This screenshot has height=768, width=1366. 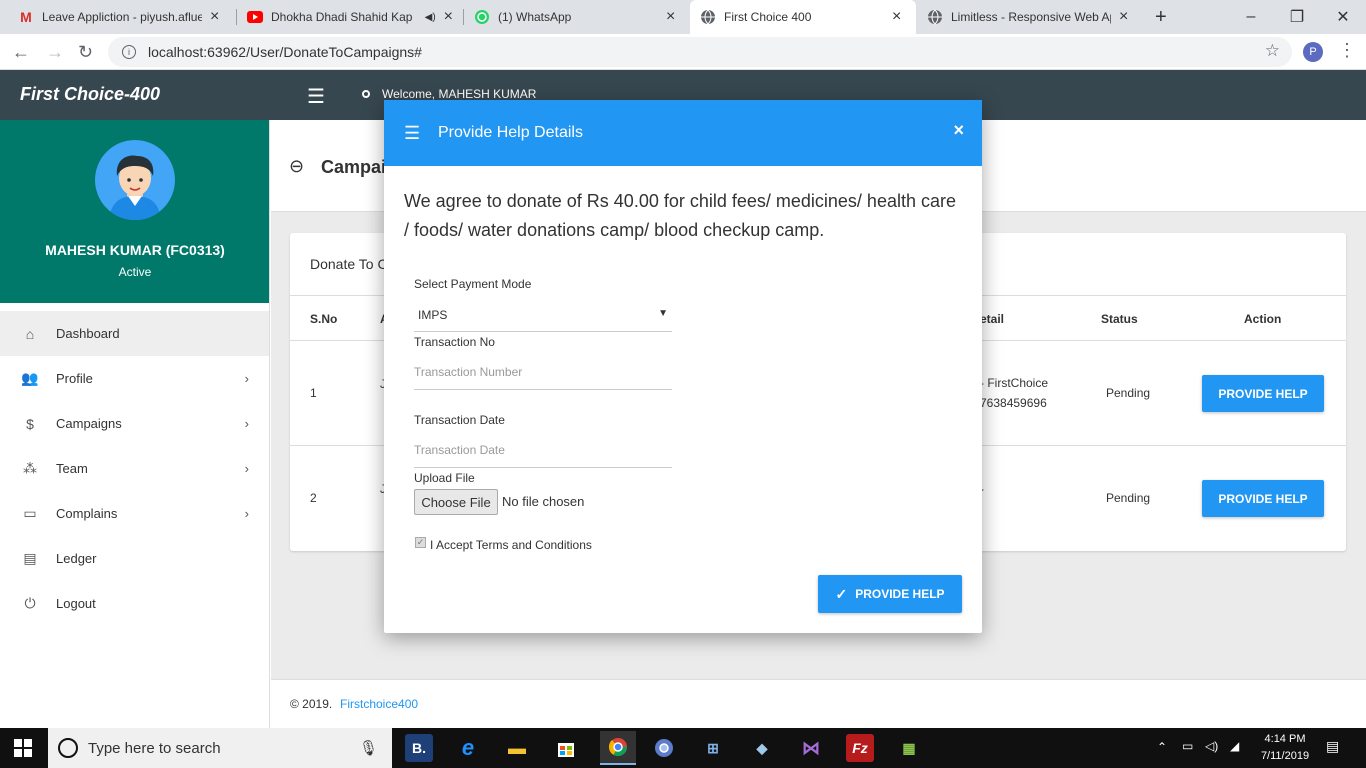 I want to click on tab-youtube: Dhokha Dhadi Shahid Kap ◀) ×, so click(x=350, y=17).